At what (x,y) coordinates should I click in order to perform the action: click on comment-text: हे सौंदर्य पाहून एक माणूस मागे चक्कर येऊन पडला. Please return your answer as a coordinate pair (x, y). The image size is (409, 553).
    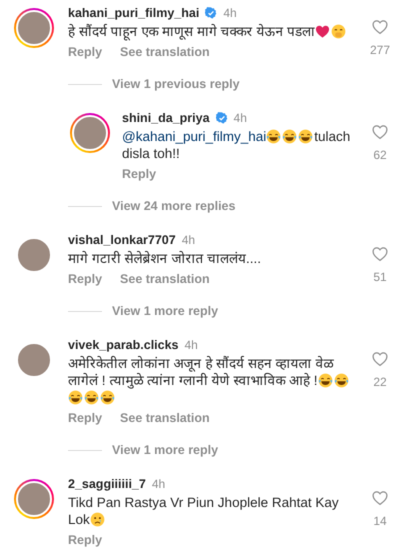
    Looking at the image, I should click on (214, 31).